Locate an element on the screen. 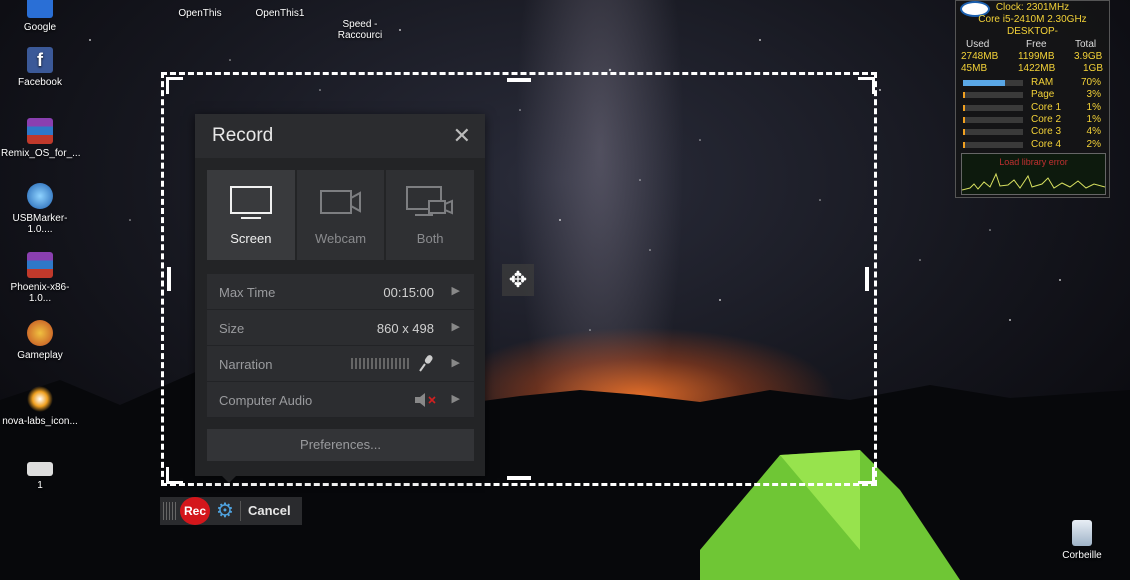 The height and width of the screenshot is (580, 1130). desktop-icon-google: Google is located at coordinates (40, 16).